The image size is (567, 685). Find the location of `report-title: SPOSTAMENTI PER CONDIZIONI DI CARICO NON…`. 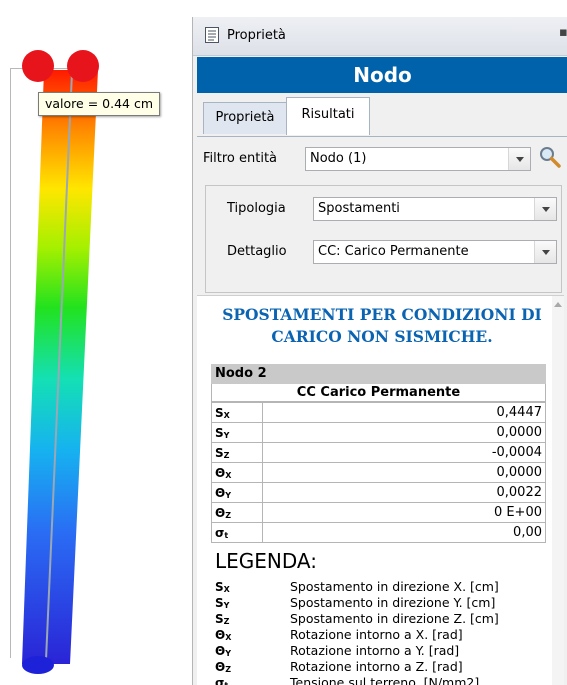

report-title: SPOSTAMENTI PER CONDIZIONI DI CARICO NON… is located at coordinates (382, 326).